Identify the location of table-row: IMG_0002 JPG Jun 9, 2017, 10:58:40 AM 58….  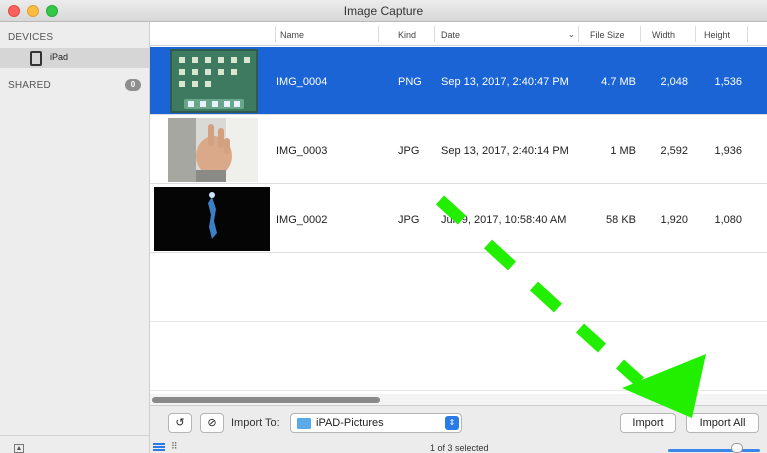
(458, 219).